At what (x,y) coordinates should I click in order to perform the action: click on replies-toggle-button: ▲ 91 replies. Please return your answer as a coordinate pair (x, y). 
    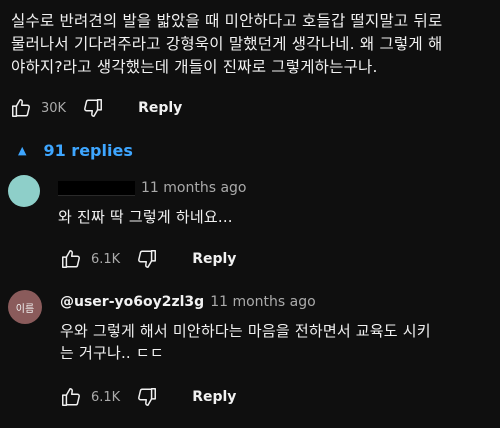
    Looking at the image, I should click on (75, 150).